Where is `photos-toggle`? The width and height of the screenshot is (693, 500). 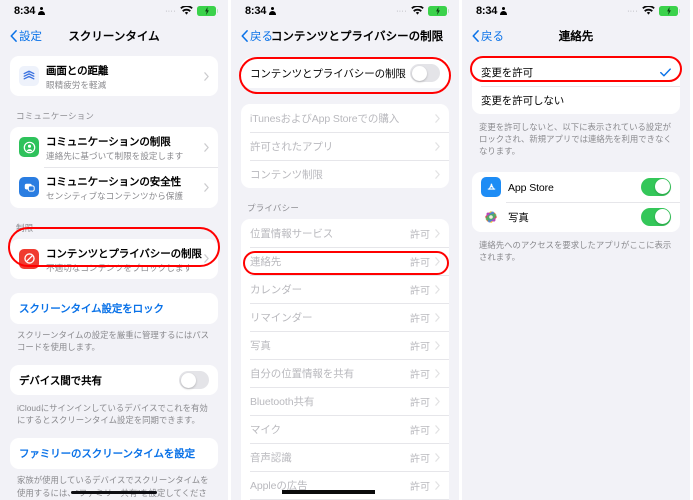 photos-toggle is located at coordinates (656, 216).